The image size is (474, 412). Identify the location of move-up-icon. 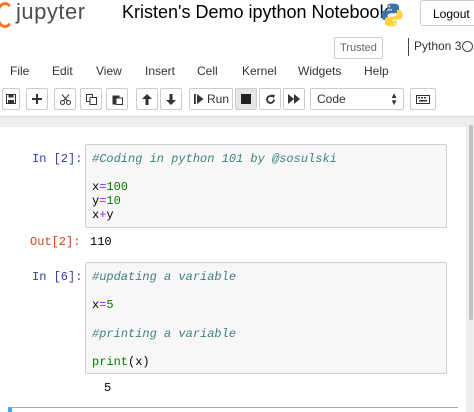
(147, 99).